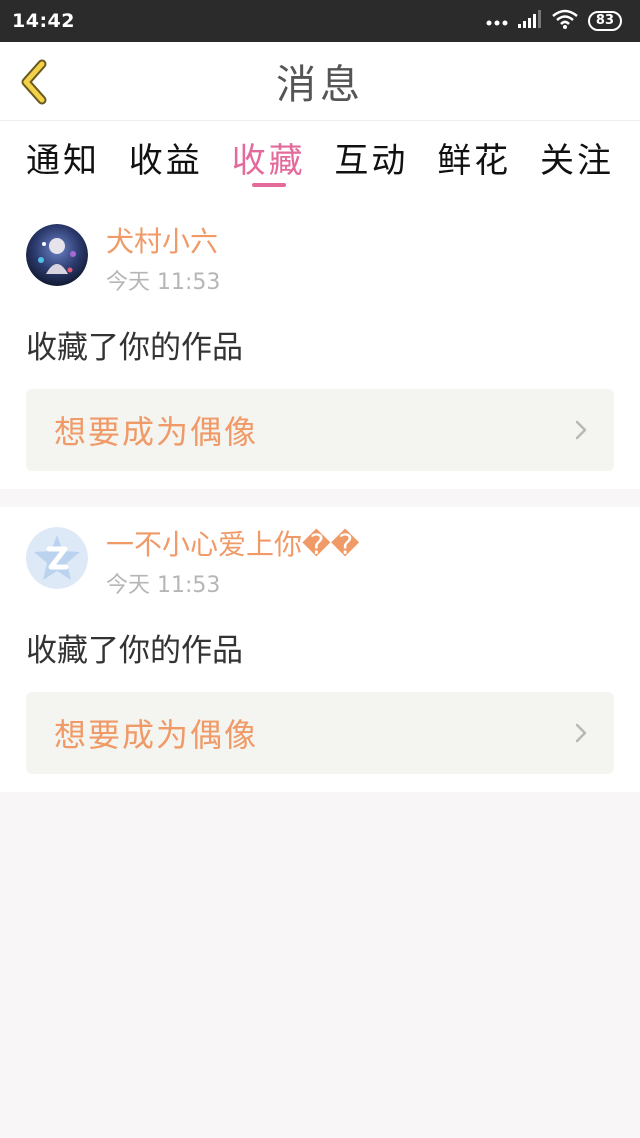  Describe the element at coordinates (576, 161) in the screenshot. I see `tab-label: 关注` at that location.